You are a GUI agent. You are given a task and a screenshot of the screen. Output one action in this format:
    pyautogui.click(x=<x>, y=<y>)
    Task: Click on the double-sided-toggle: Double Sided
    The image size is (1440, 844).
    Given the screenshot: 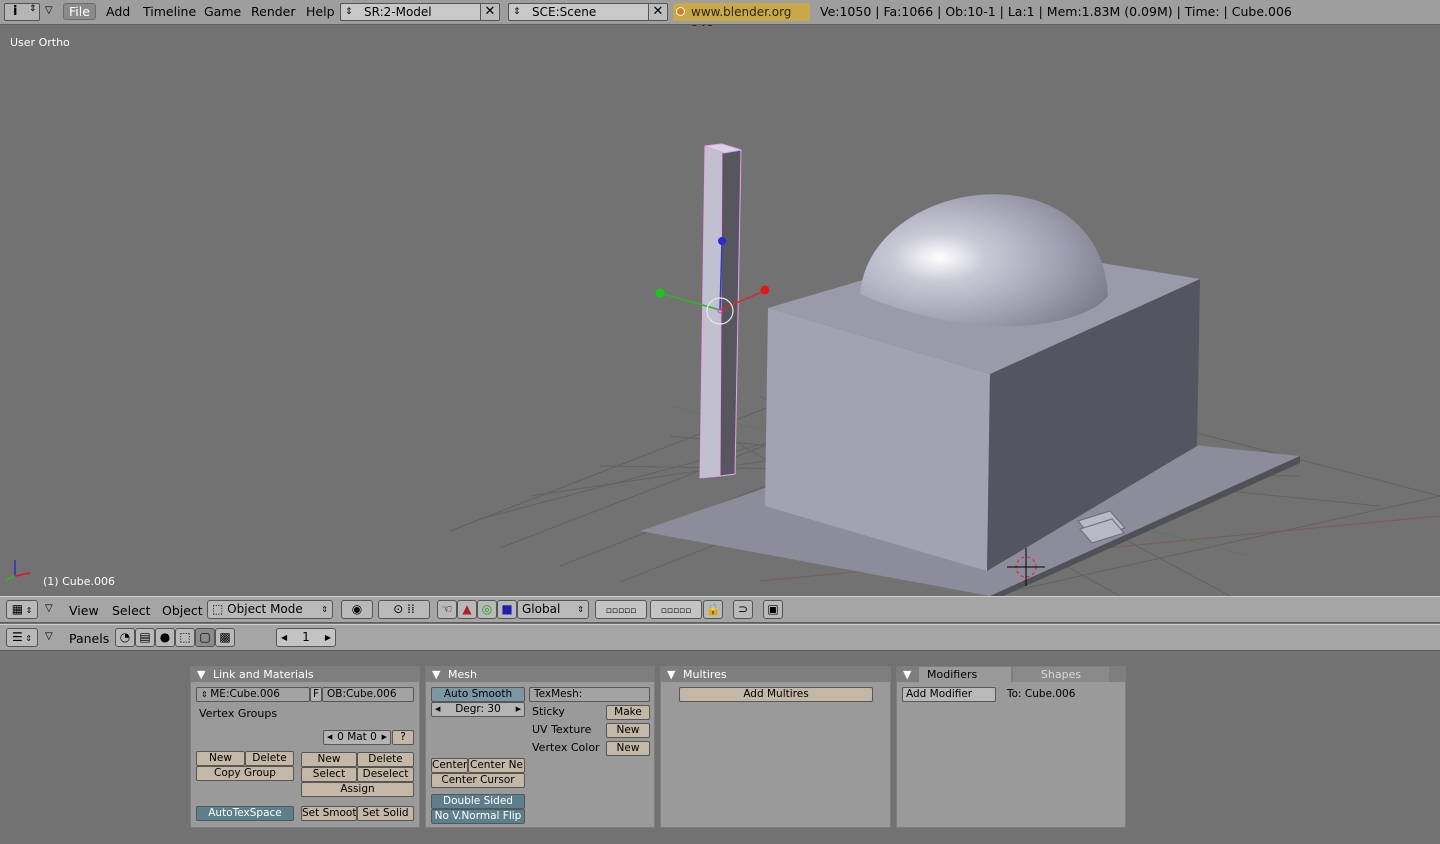 What is the action you would take?
    pyautogui.click(x=478, y=801)
    